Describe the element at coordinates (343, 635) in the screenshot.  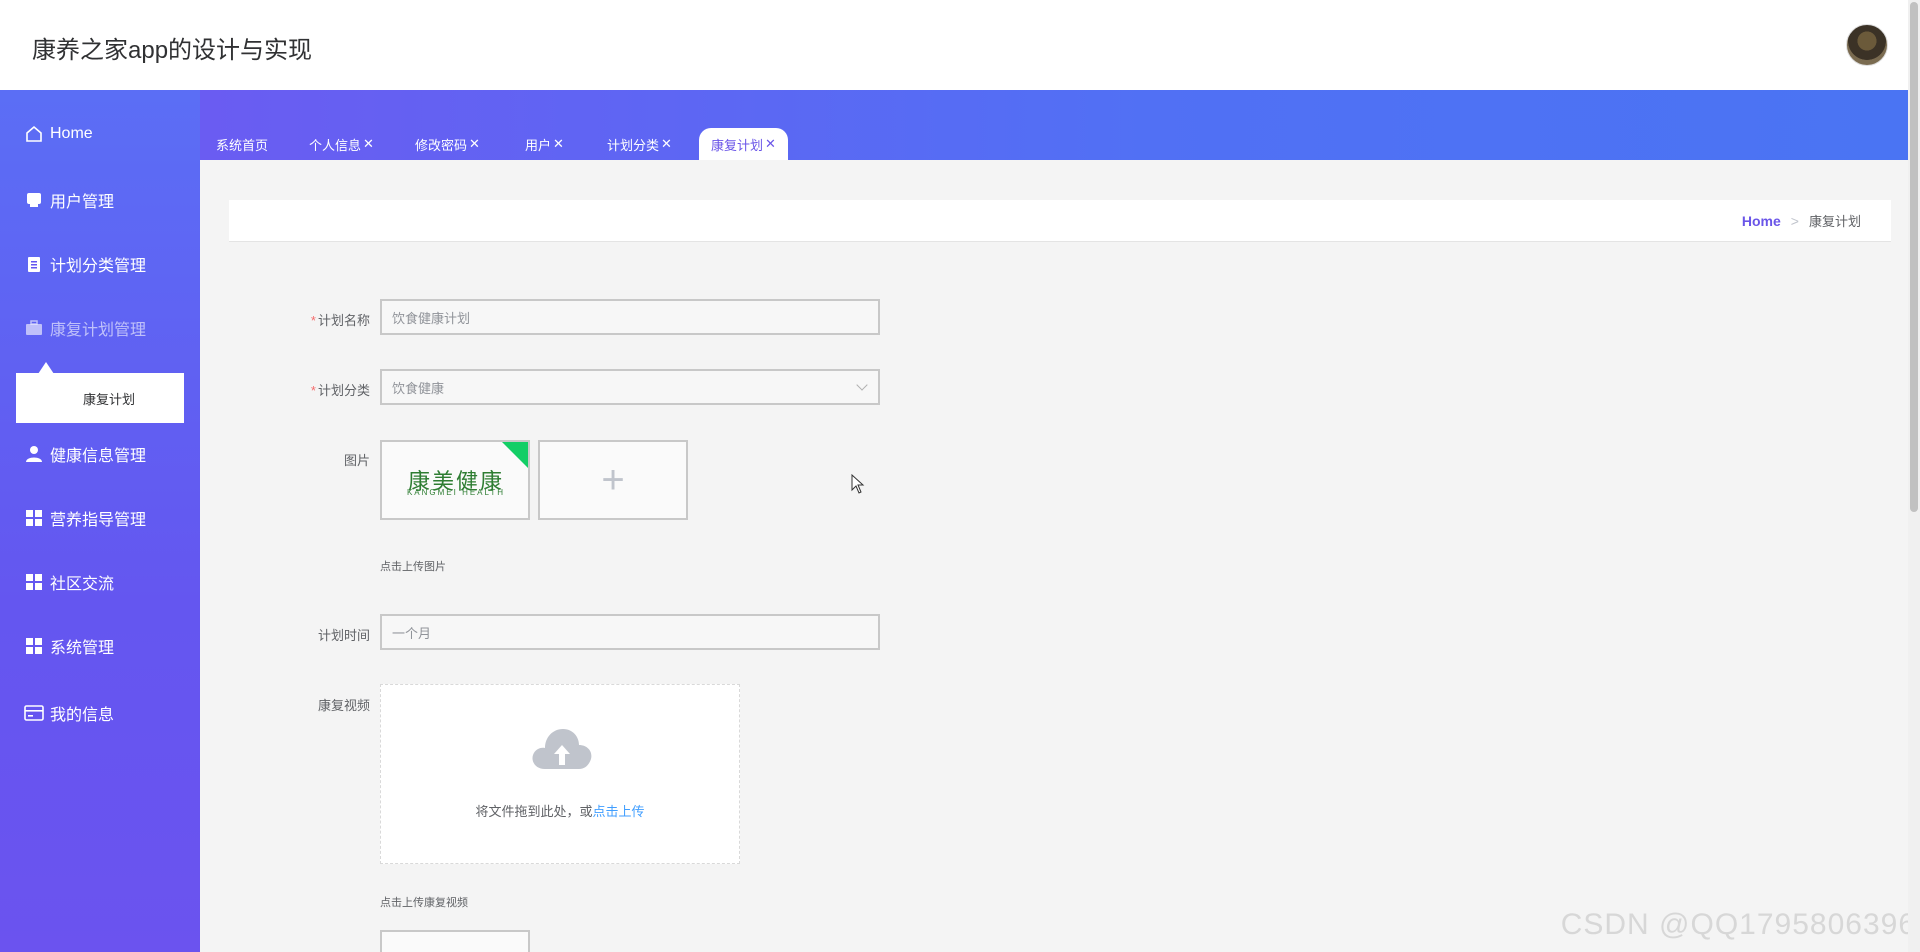
I see `plan-time-label-text: 计划时间` at that location.